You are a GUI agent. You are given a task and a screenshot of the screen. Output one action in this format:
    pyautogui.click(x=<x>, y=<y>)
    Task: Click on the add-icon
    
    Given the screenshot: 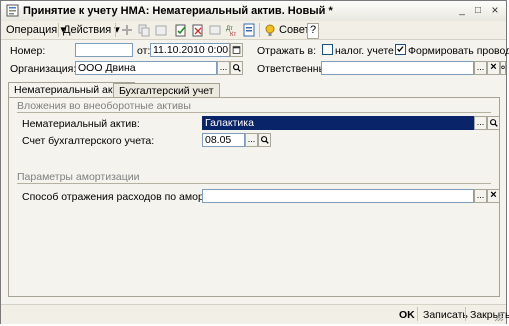 What is the action you would take?
    pyautogui.click(x=127, y=30)
    